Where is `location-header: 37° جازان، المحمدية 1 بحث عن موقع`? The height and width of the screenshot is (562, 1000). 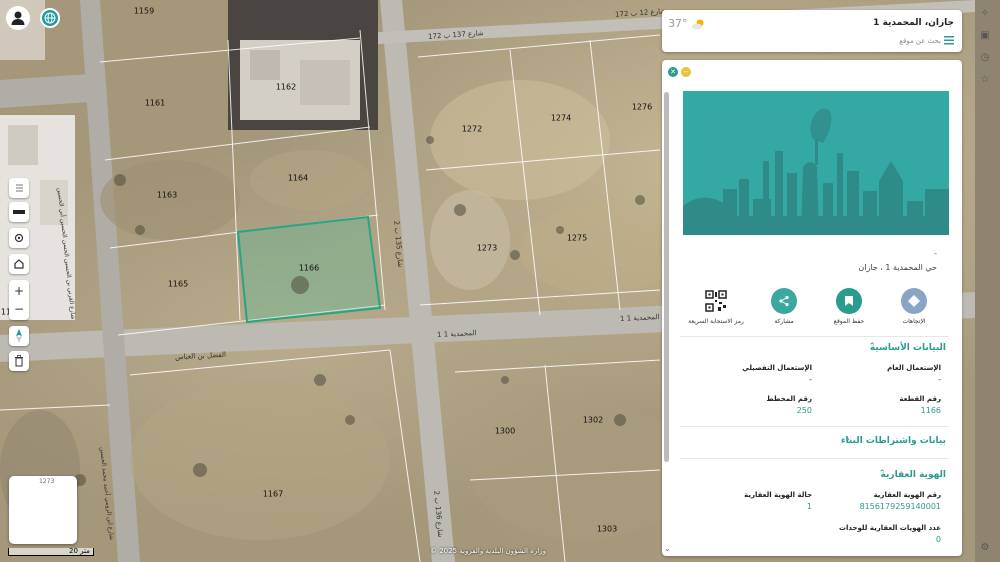
location-header: 37° جازان، المحمدية 1 بحث عن موقع is located at coordinates (812, 31).